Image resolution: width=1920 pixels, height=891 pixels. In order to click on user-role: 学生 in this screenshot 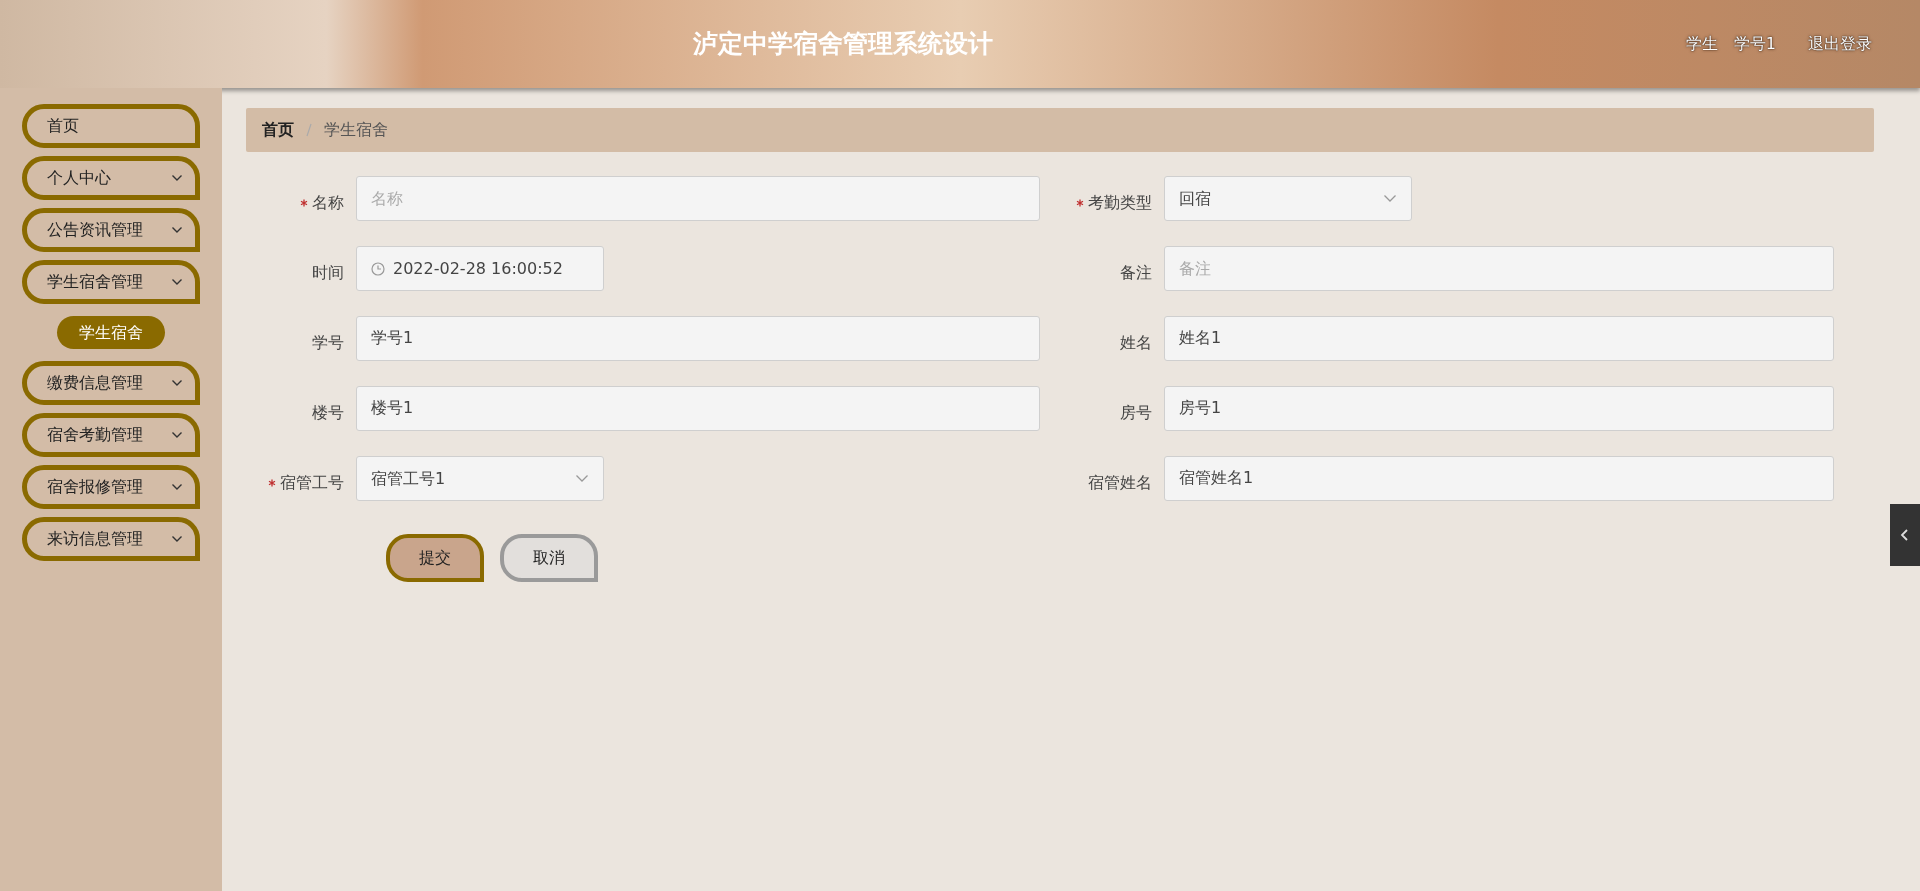, I will do `click(1701, 44)`.